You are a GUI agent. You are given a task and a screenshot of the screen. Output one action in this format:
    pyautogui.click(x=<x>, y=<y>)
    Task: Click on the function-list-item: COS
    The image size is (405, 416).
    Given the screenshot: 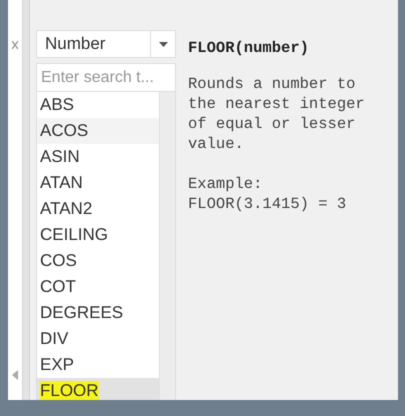 What is the action you would take?
    pyautogui.click(x=98, y=261)
    